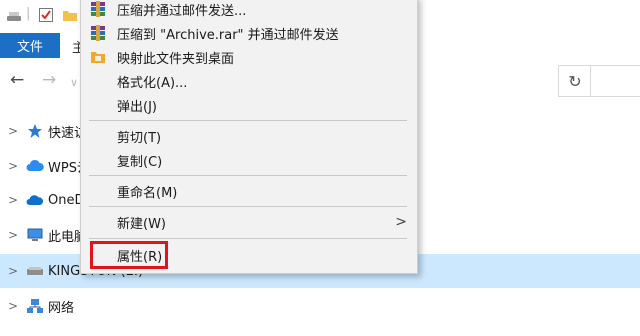 Image resolution: width=640 pixels, height=336 pixels. I want to click on refresh-button: ↻, so click(574, 81).